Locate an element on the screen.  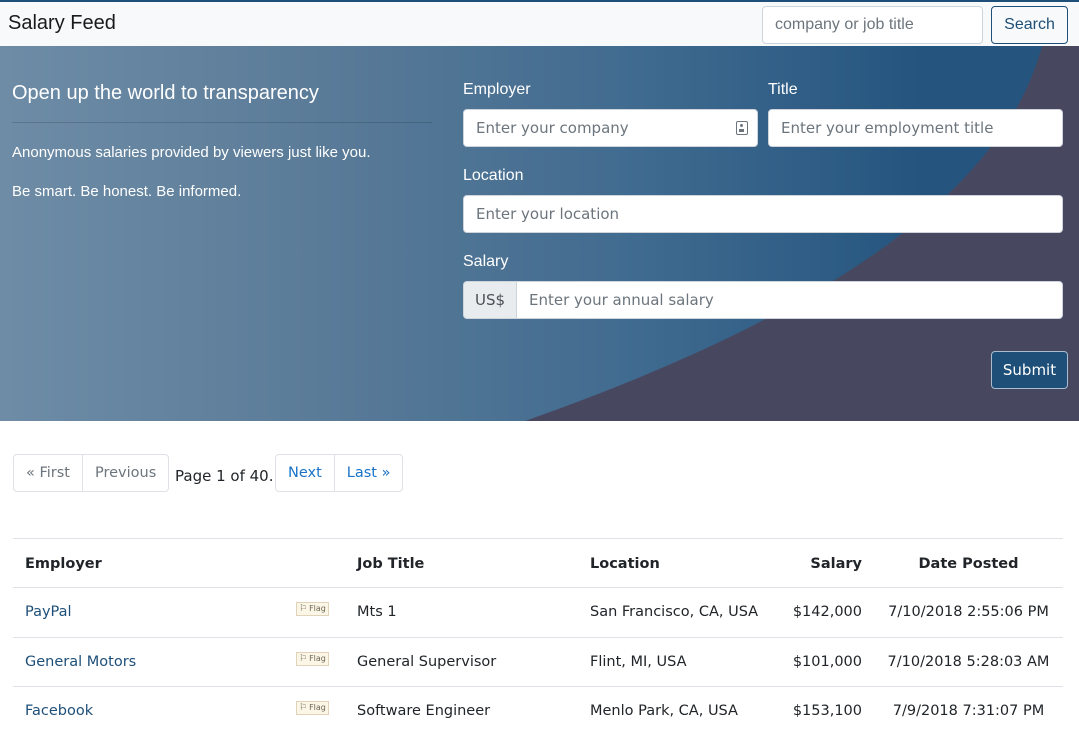
location-input is located at coordinates (763, 214).